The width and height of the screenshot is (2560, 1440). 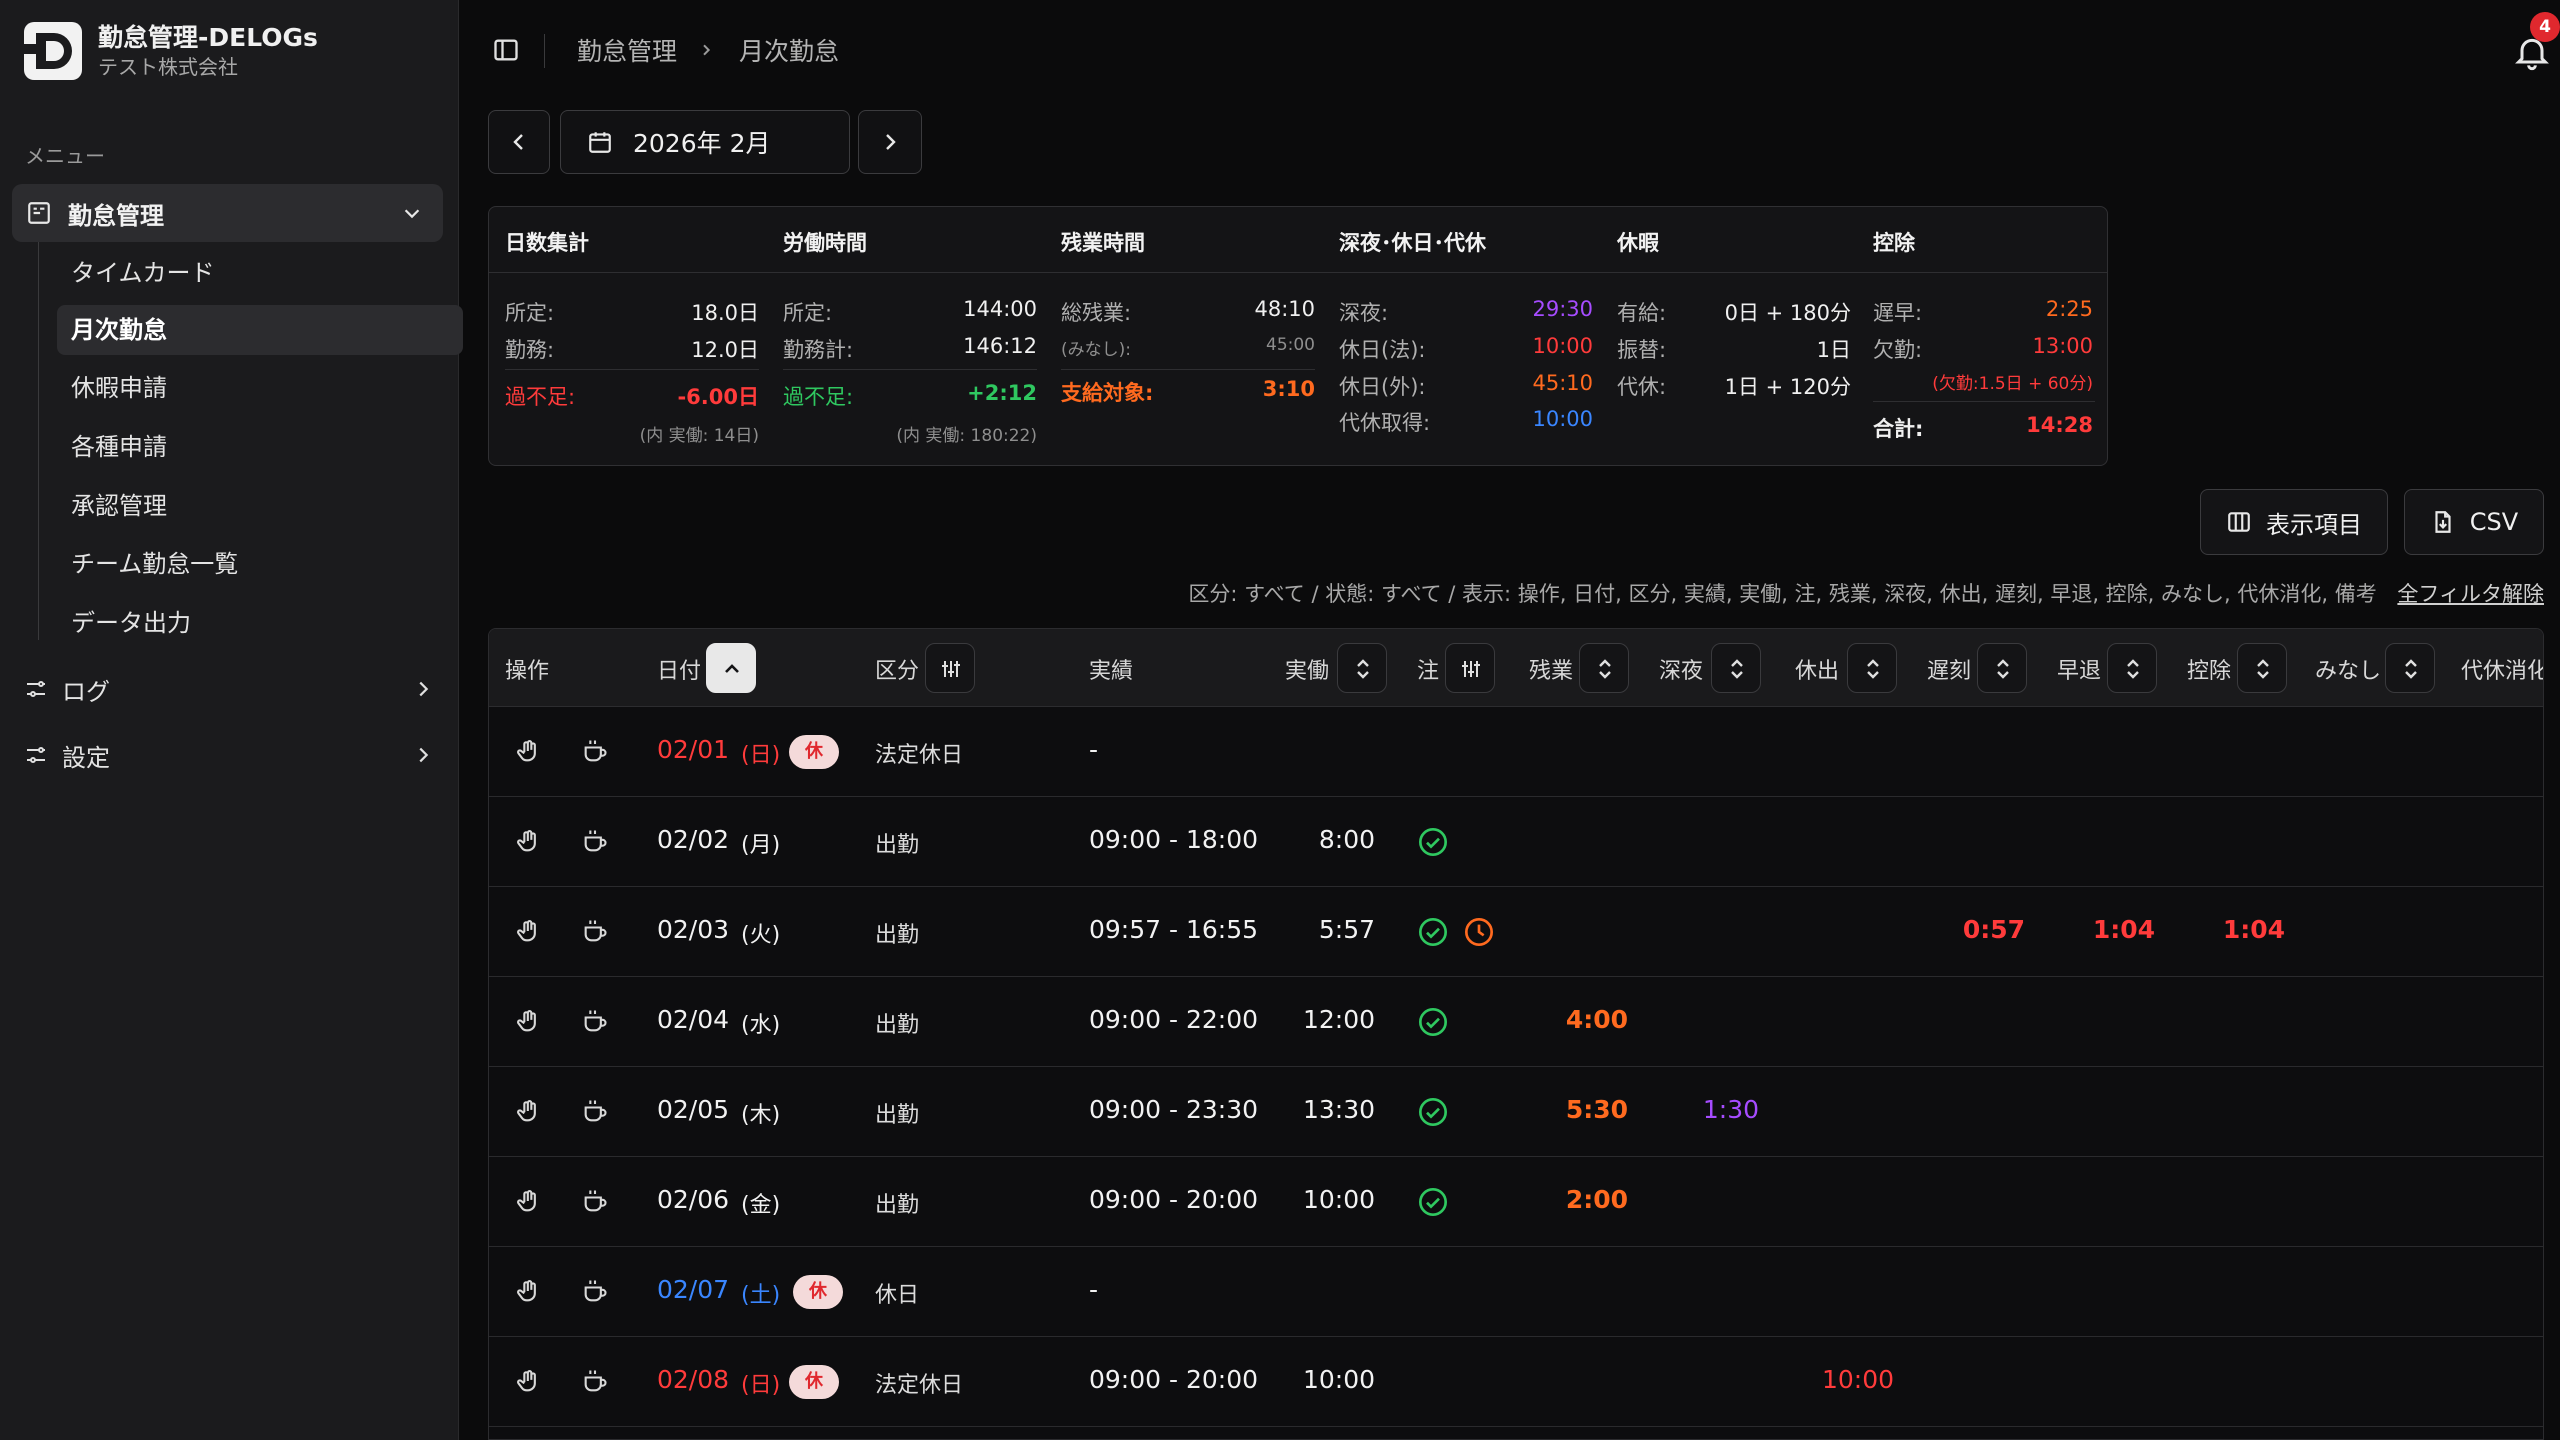 What do you see at coordinates (1516, 1112) in the screenshot?
I see `table-row: 02/05 (木) 出勤 09:00 - 23:30 13:30 5:30 1:30` at bounding box center [1516, 1112].